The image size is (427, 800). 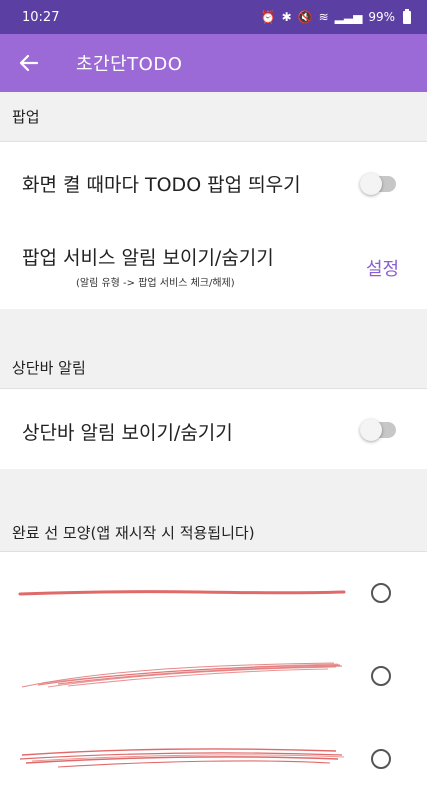 I want to click on screen-popup-toggle, so click(x=378, y=184).